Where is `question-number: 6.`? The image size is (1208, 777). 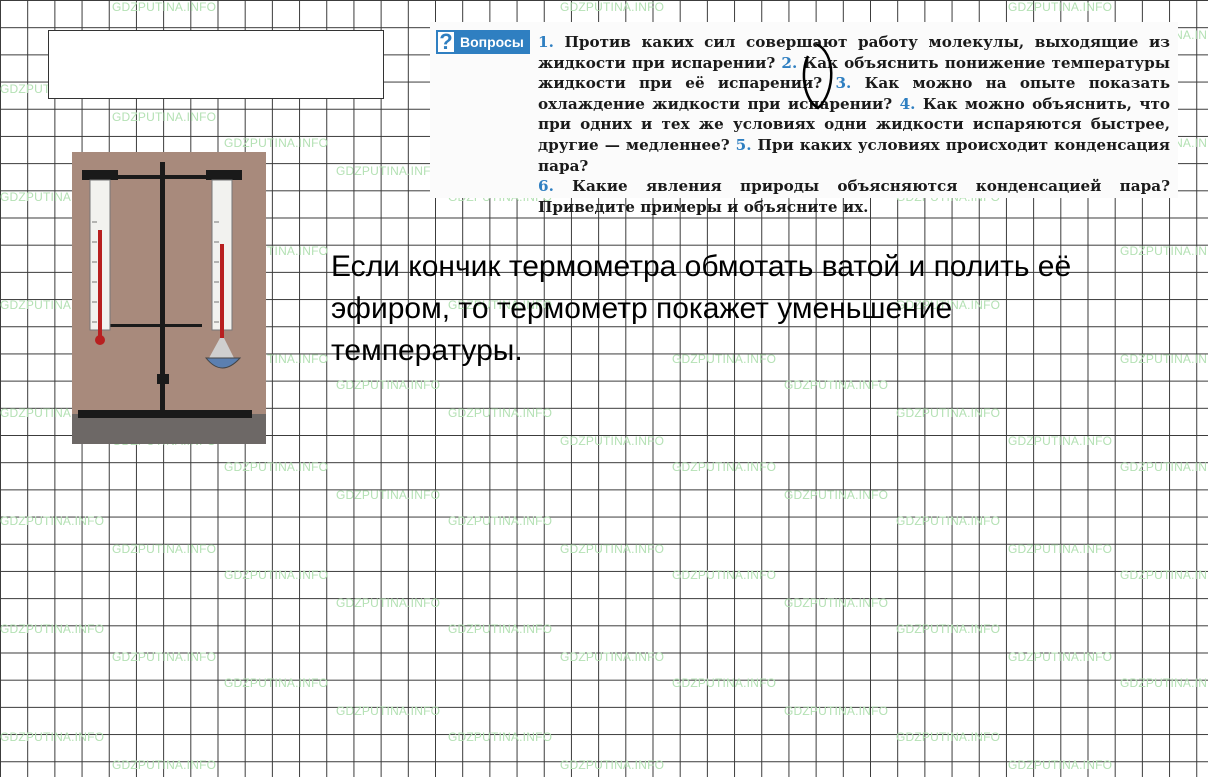 question-number: 6. is located at coordinates (546, 186).